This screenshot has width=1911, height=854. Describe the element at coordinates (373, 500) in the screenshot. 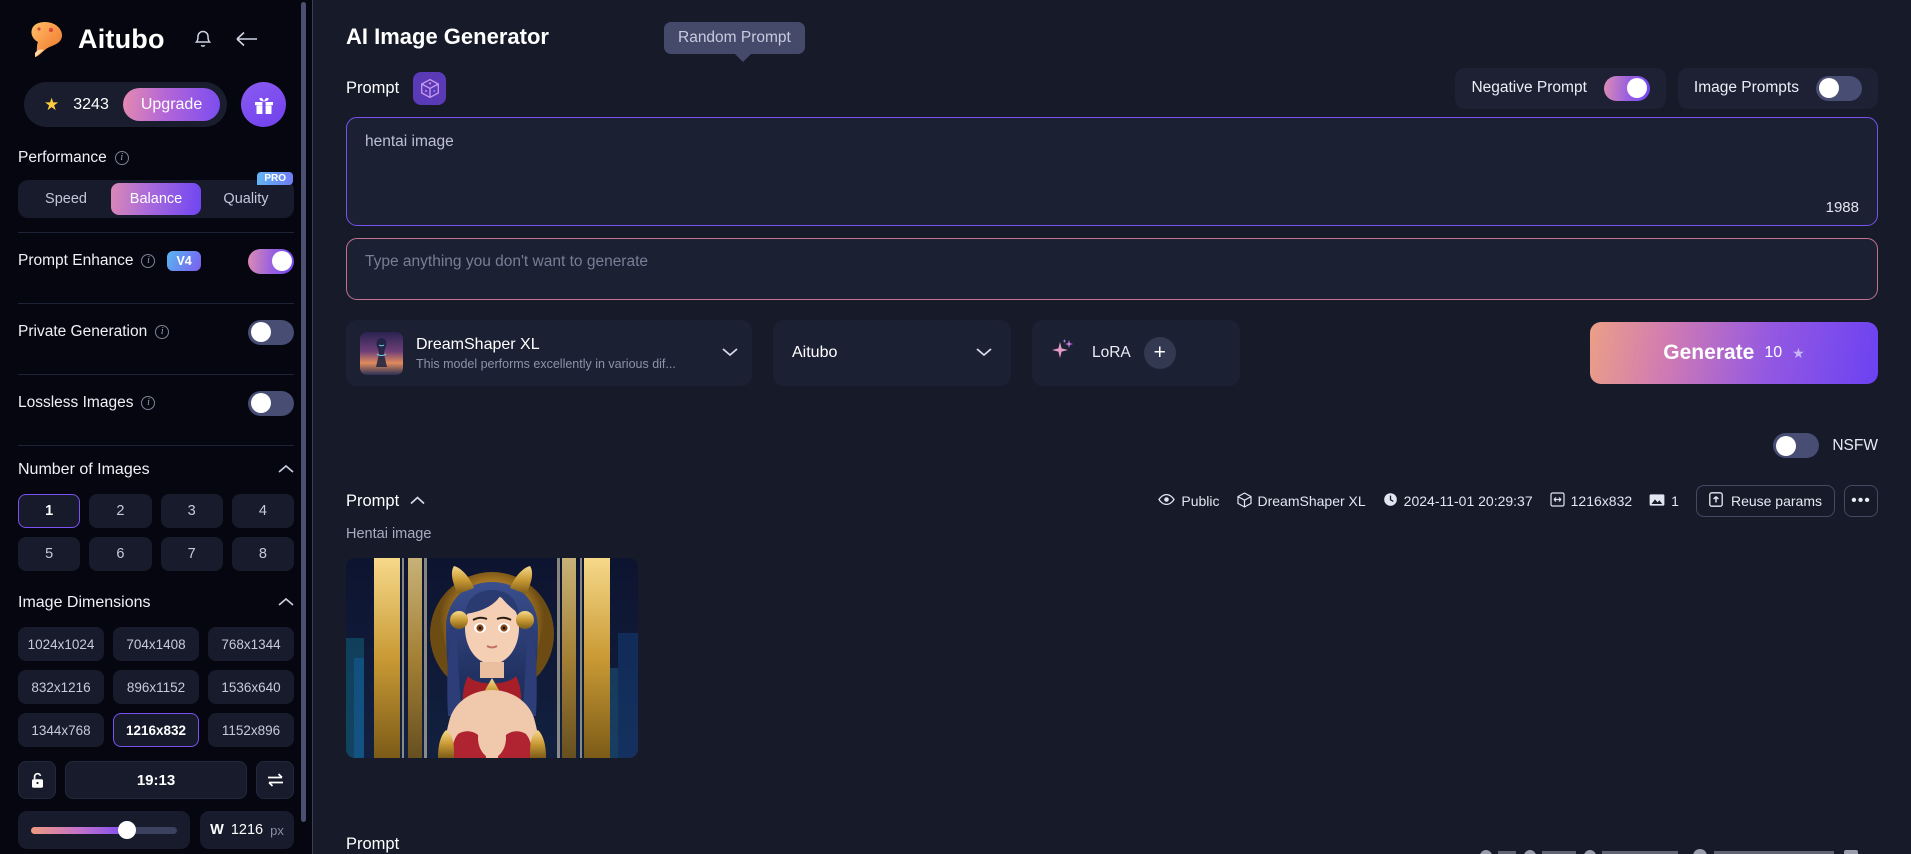

I see `result-prompt-title: Prompt` at that location.